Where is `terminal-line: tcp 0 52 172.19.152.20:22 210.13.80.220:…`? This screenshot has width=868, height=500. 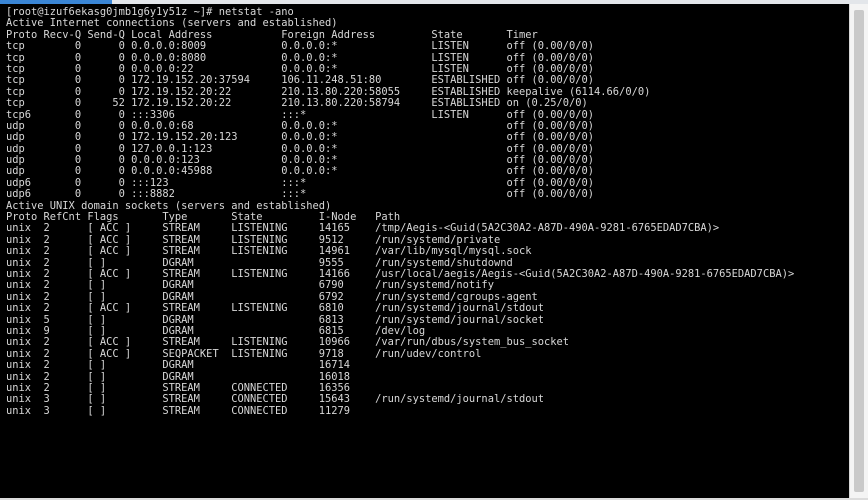
terminal-line: tcp 0 52 172.19.152.20:22 210.13.80.220:… is located at coordinates (297, 103).